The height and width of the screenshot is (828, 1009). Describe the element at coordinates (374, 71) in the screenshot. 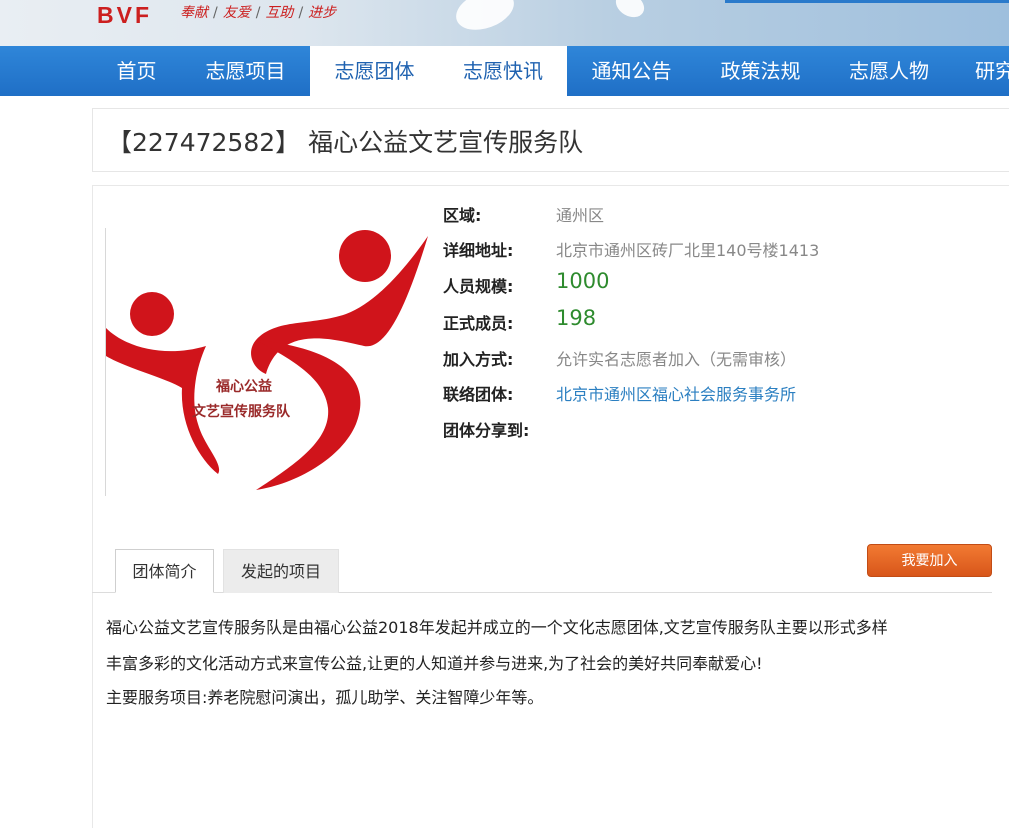

I see `nav-item-groups: 志愿团体` at that location.